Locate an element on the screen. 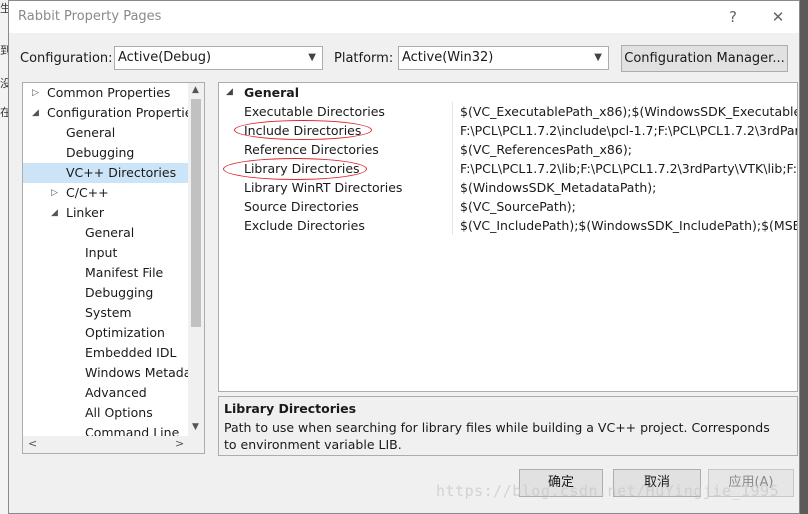 The image size is (808, 514). tree-item: VC++ Directories is located at coordinates (105, 173).